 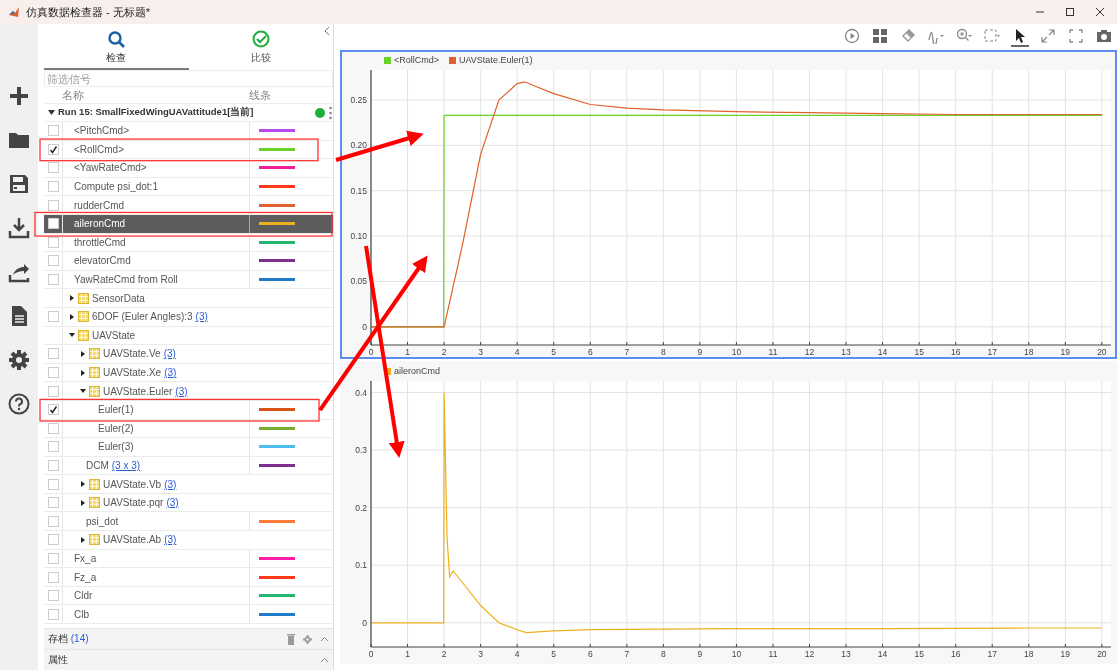 What do you see at coordinates (188, 261) in the screenshot?
I see `tree-row: elevatorCmd` at bounding box center [188, 261].